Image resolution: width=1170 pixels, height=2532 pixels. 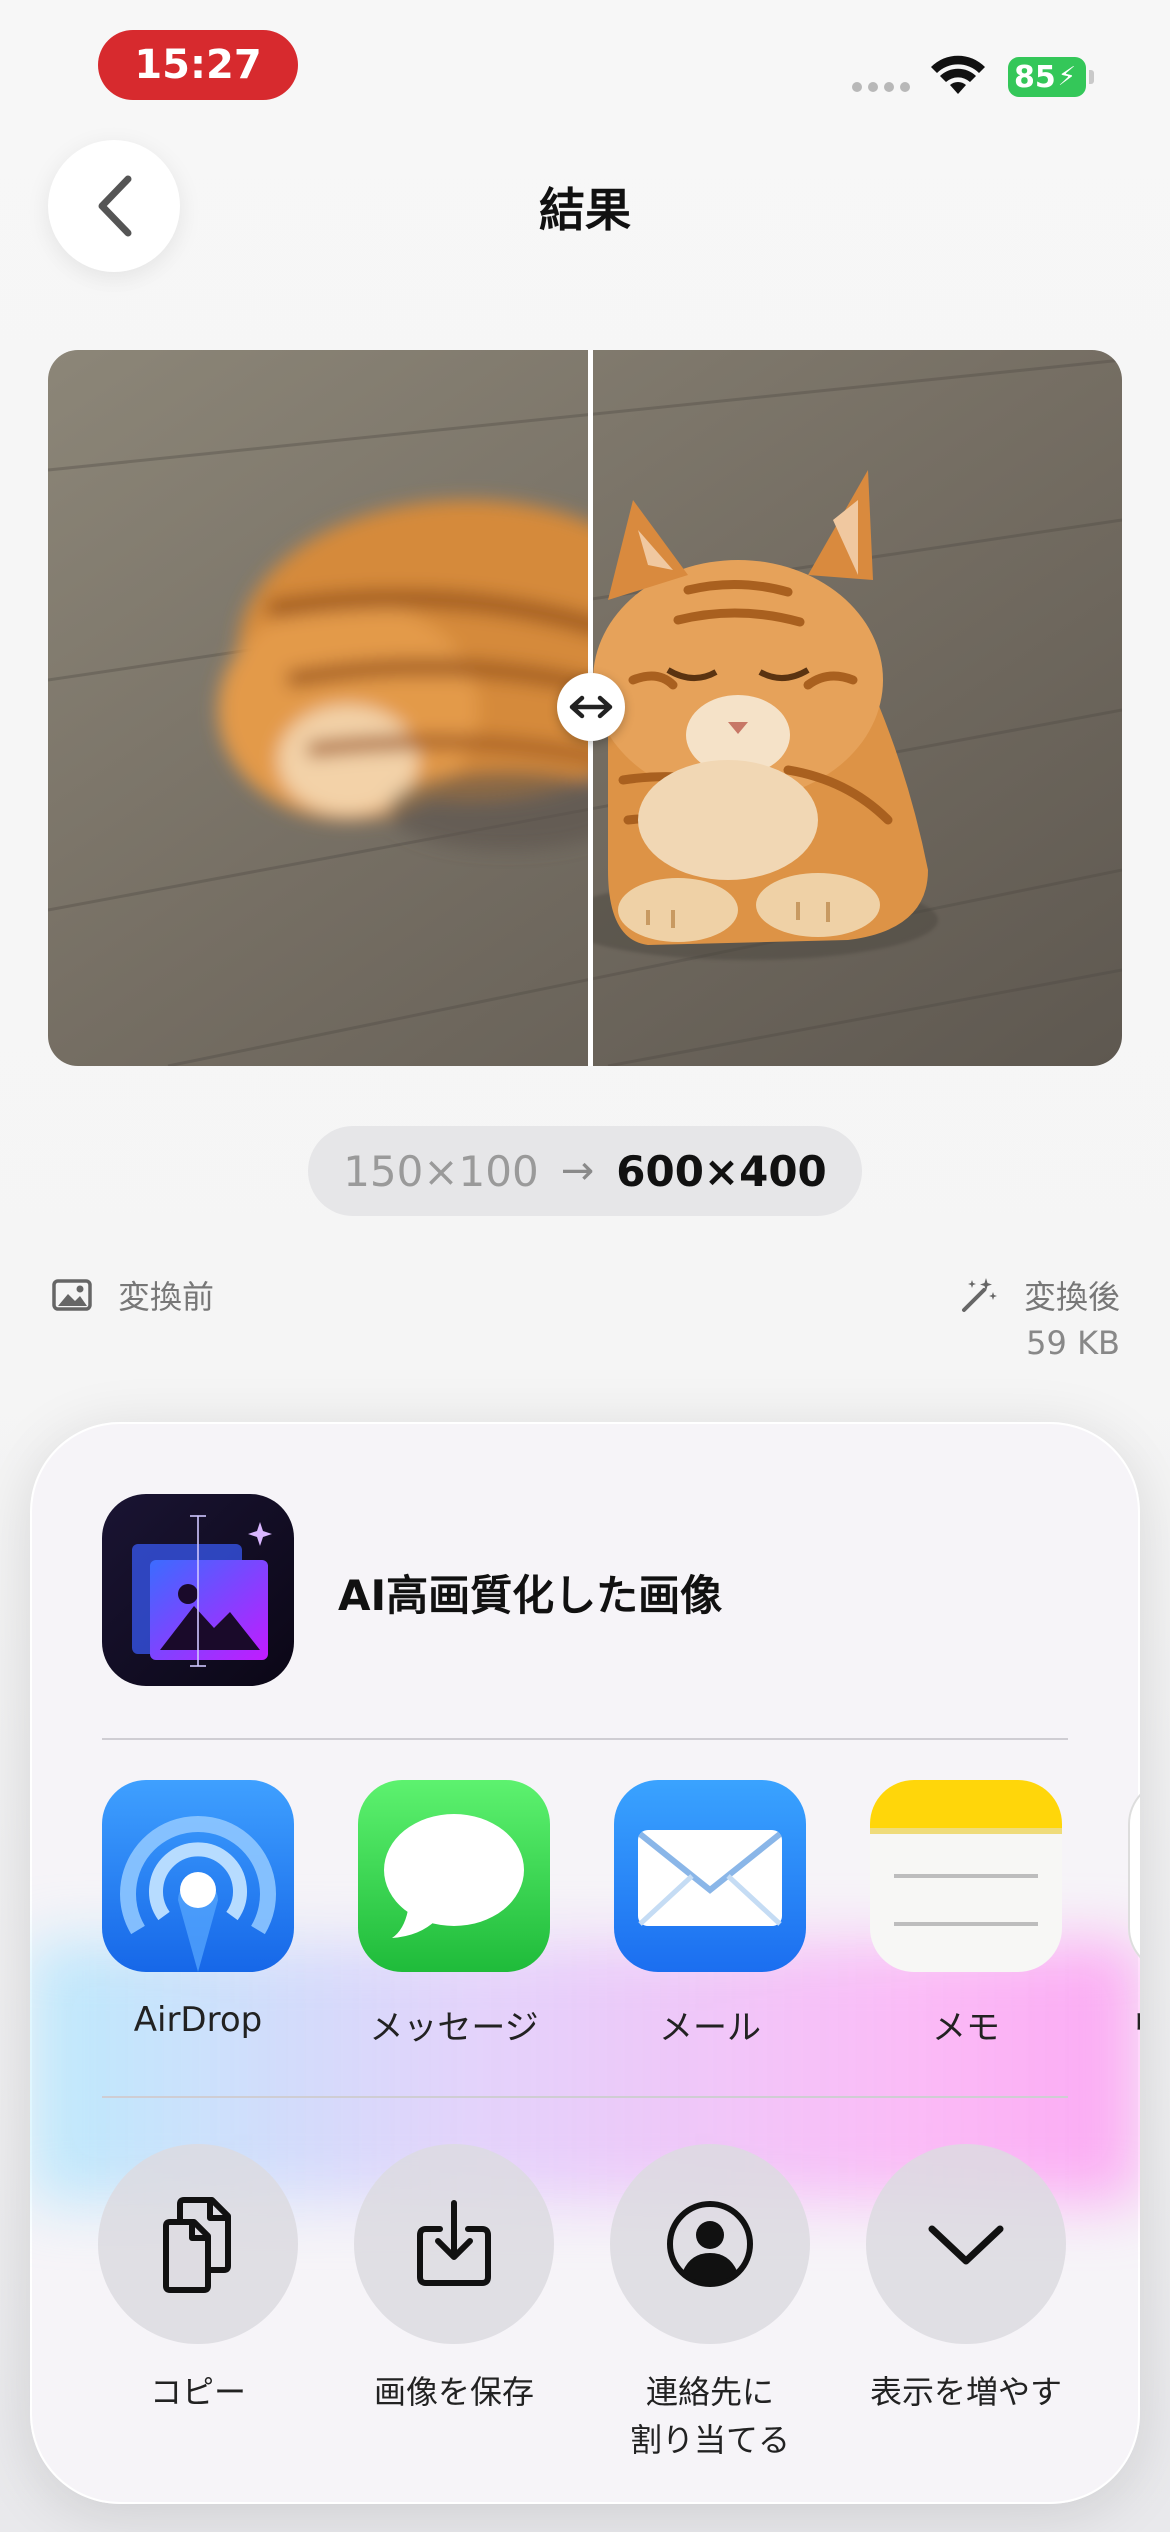 I want to click on battery-level: 85, so click(x=1035, y=77).